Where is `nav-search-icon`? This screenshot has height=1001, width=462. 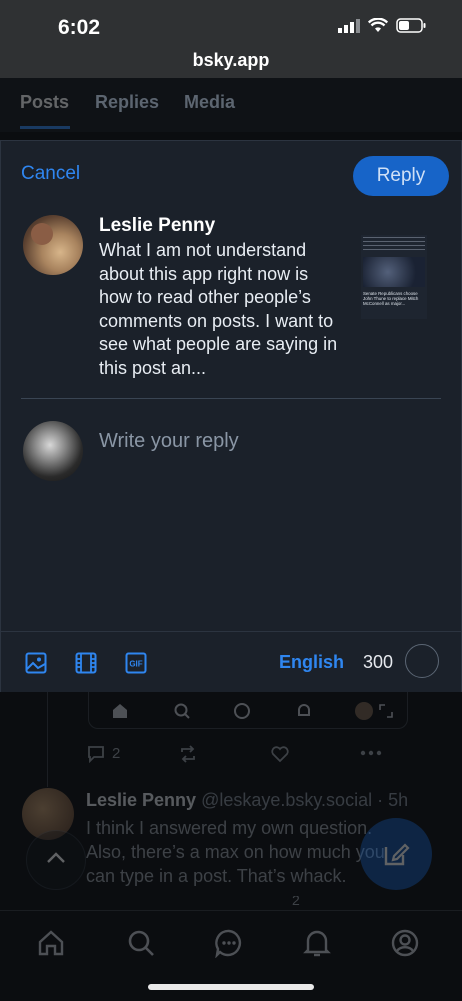 nav-search-icon is located at coordinates (141, 943).